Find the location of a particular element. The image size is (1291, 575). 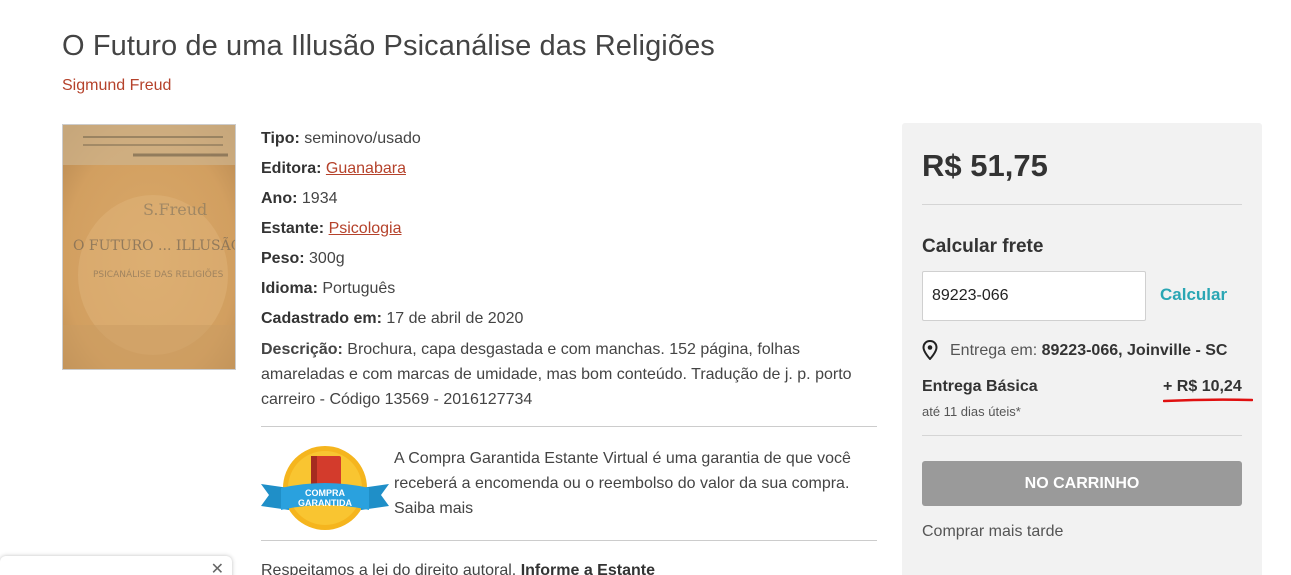

book-price: R$ 51,75 is located at coordinates (985, 165).